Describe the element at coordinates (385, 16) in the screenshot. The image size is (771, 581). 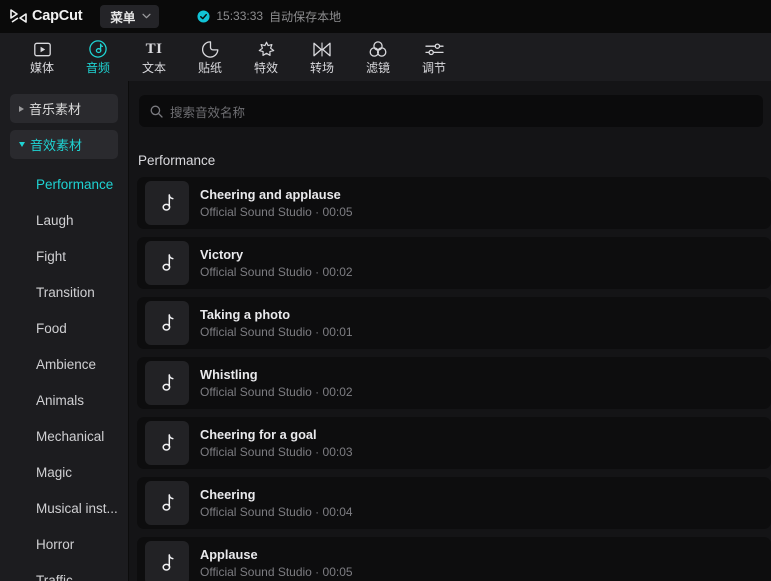
I see `title-bar: CapCut 菜单 15:33:33 自动保存本地` at that location.